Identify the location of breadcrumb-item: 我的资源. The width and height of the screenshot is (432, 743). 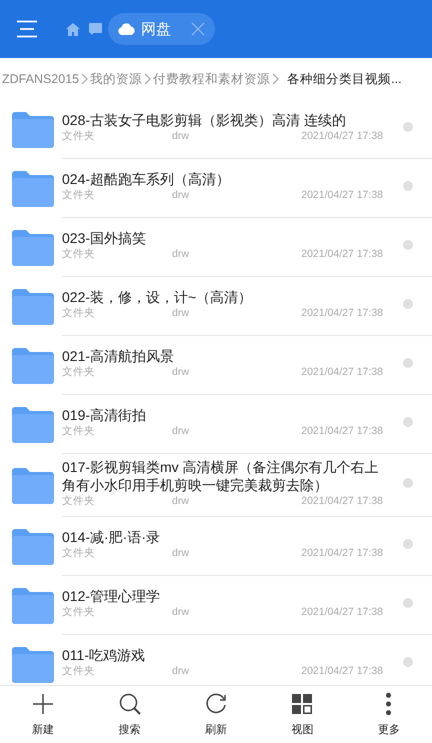
(116, 79).